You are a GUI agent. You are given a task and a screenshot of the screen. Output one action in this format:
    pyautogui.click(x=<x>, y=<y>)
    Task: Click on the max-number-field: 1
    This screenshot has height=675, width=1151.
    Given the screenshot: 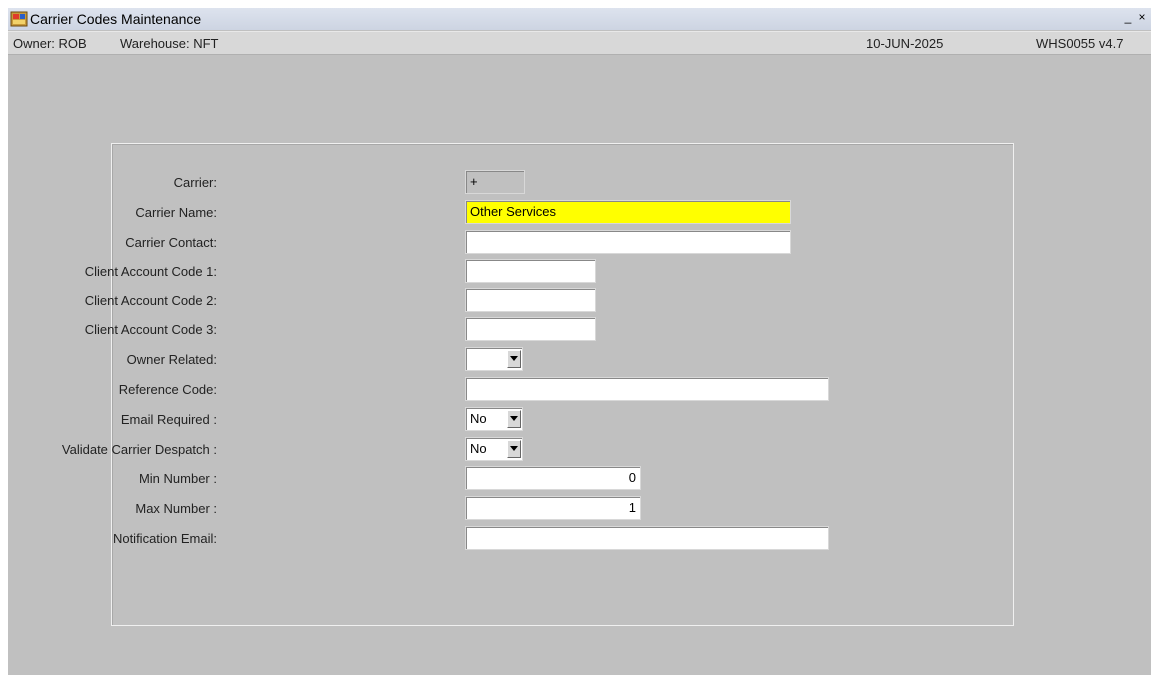 What is the action you would take?
    pyautogui.click(x=553, y=508)
    